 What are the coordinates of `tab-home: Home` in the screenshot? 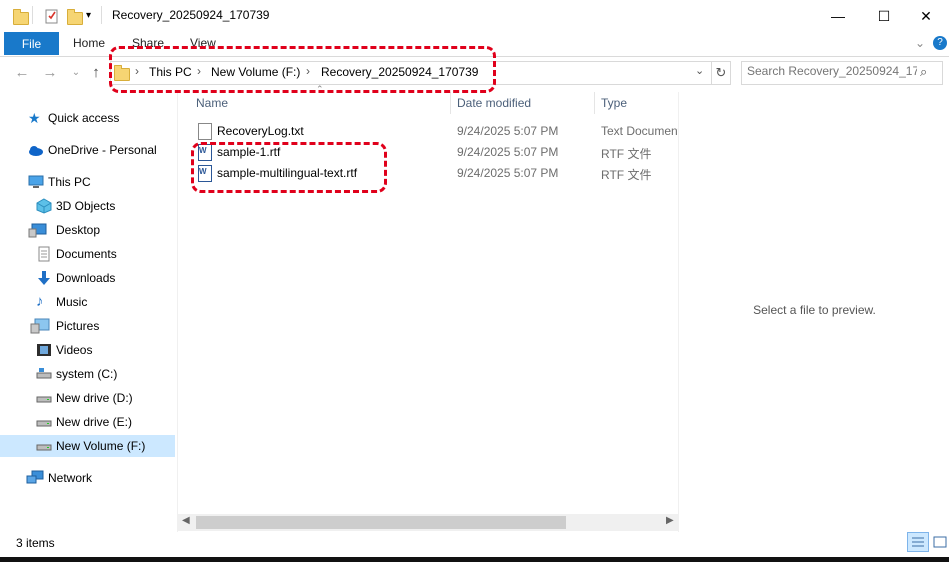 It's located at (89, 43).